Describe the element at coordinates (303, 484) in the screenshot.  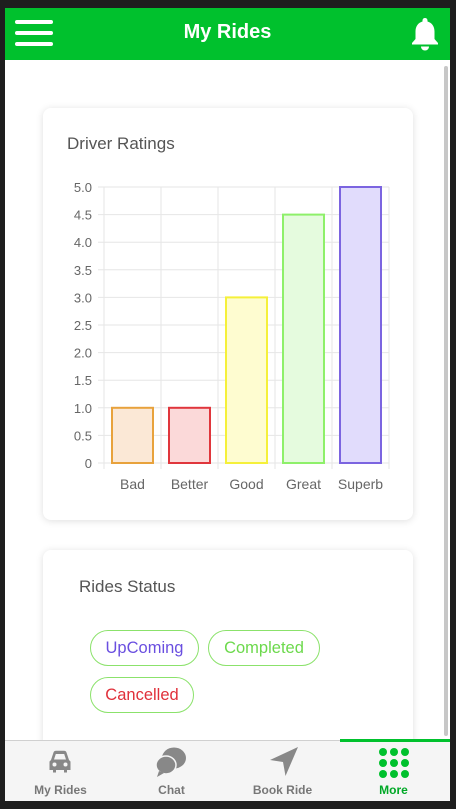
I see `x-tick-label: Great` at that location.